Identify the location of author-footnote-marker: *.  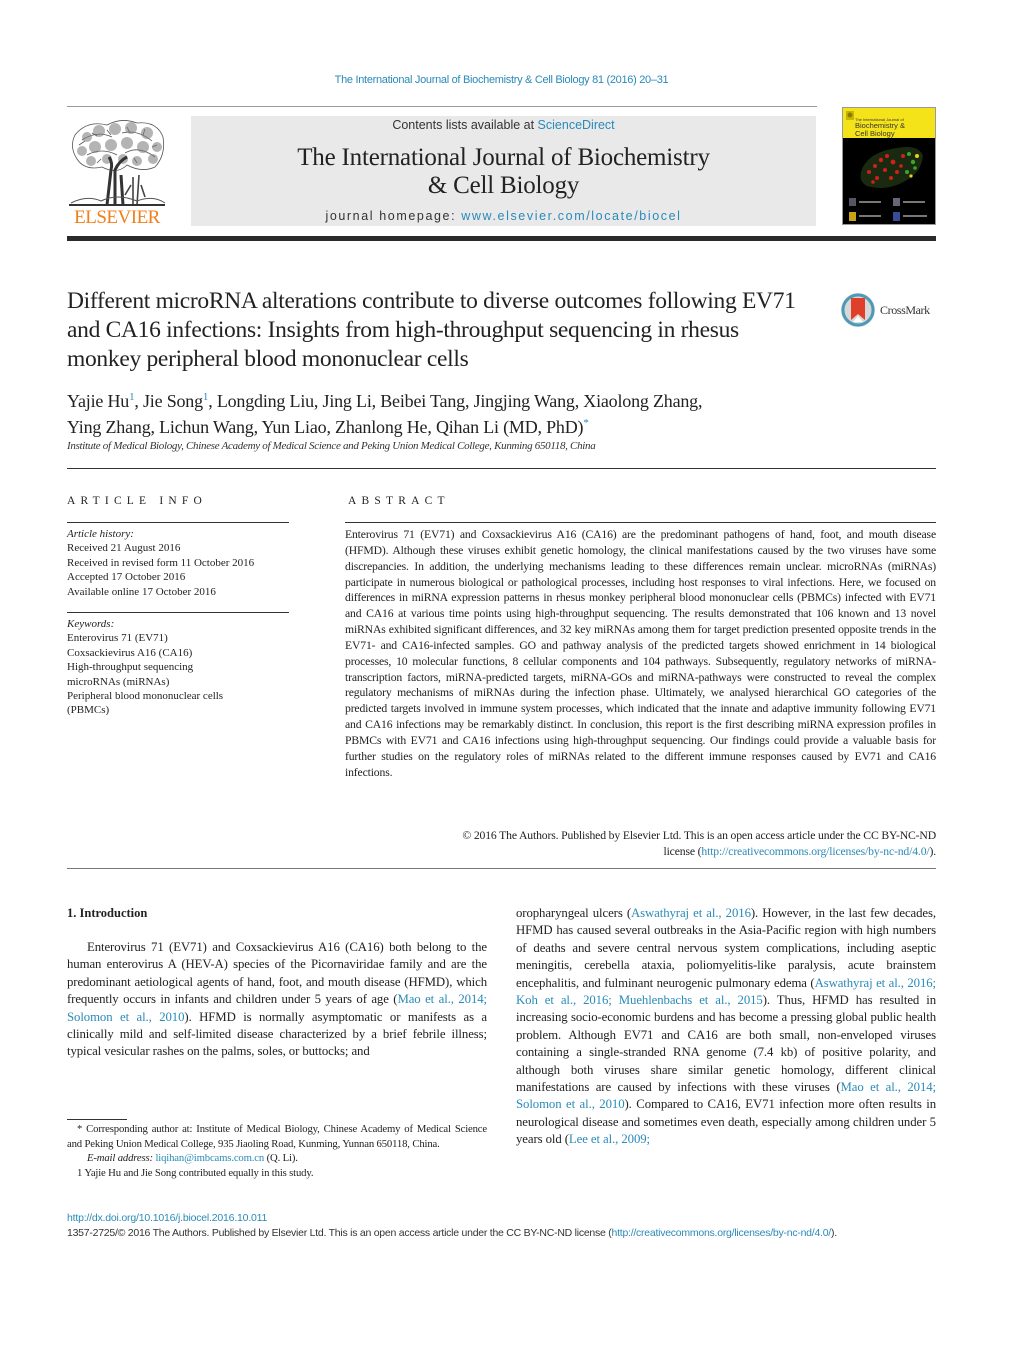
(586, 423).